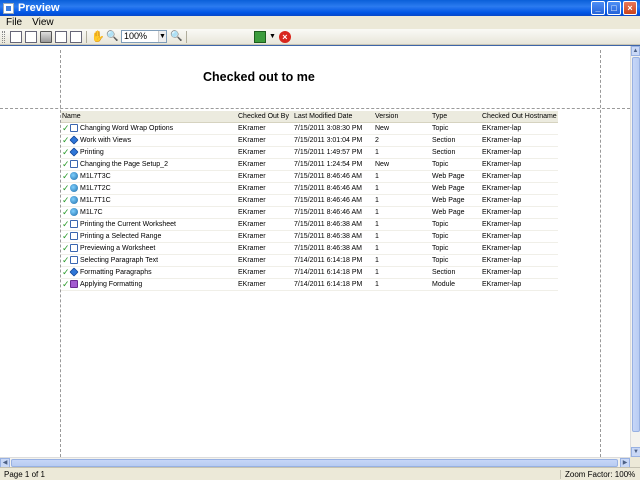  Describe the element at coordinates (635, 452) in the screenshot. I see `scroll-down-icon: ▼` at that location.